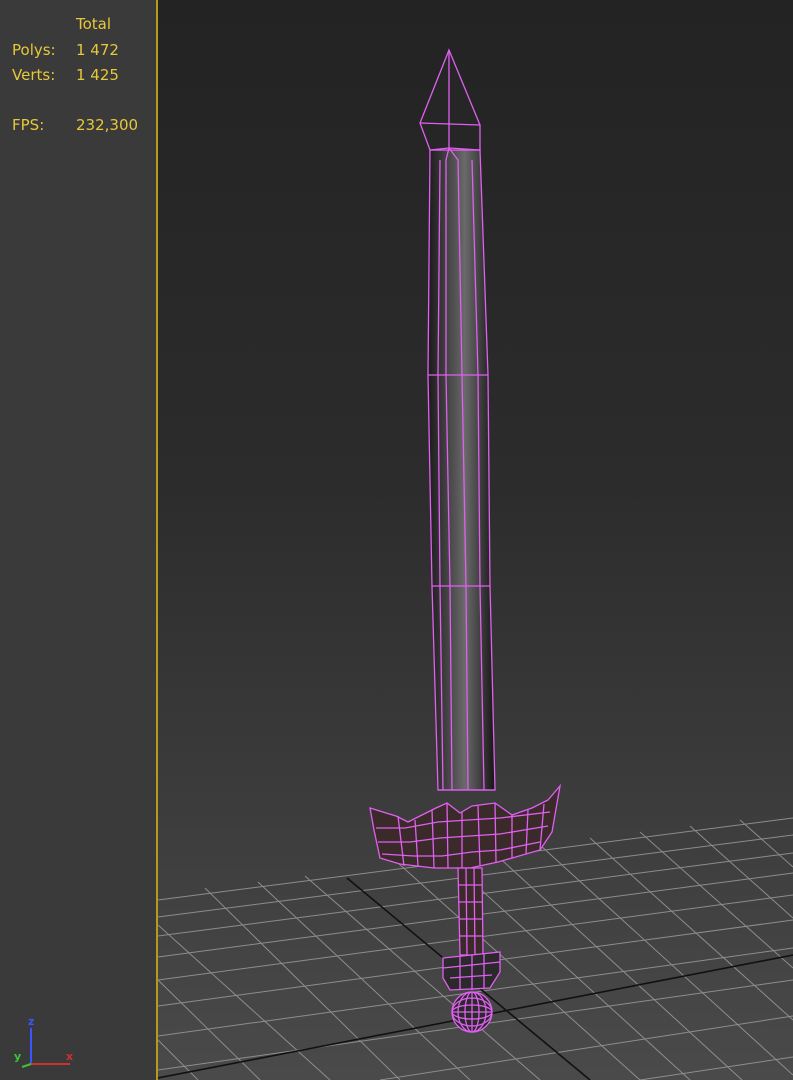  I want to click on fps-value: 232,300, so click(107, 125).